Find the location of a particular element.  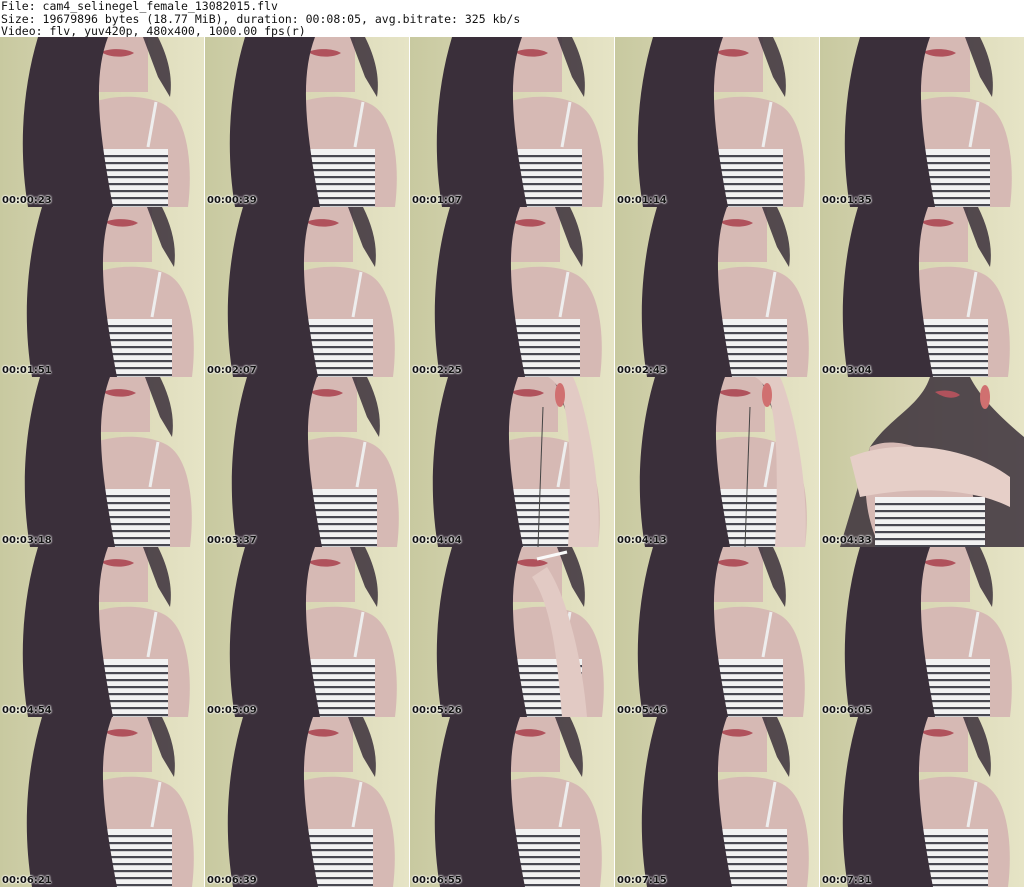

thumbnail-timestamp: 00:03:37 is located at coordinates (232, 540).